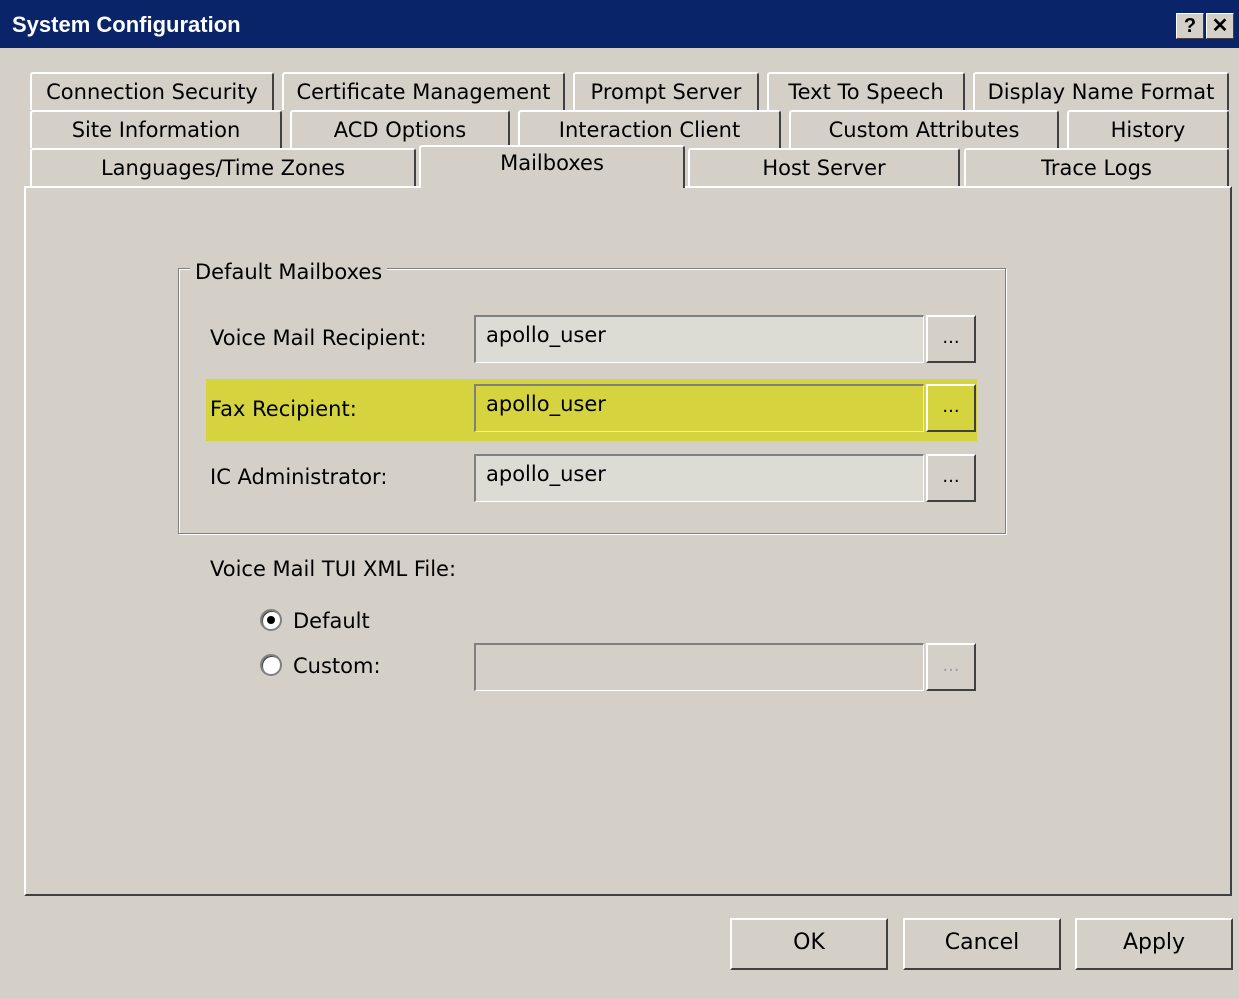  I want to click on group-title: Default Mailboxes, so click(289, 272).